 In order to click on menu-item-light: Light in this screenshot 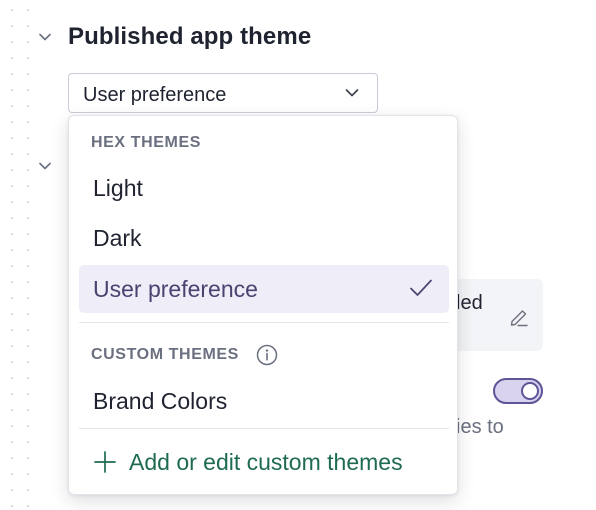, I will do `click(264, 188)`.